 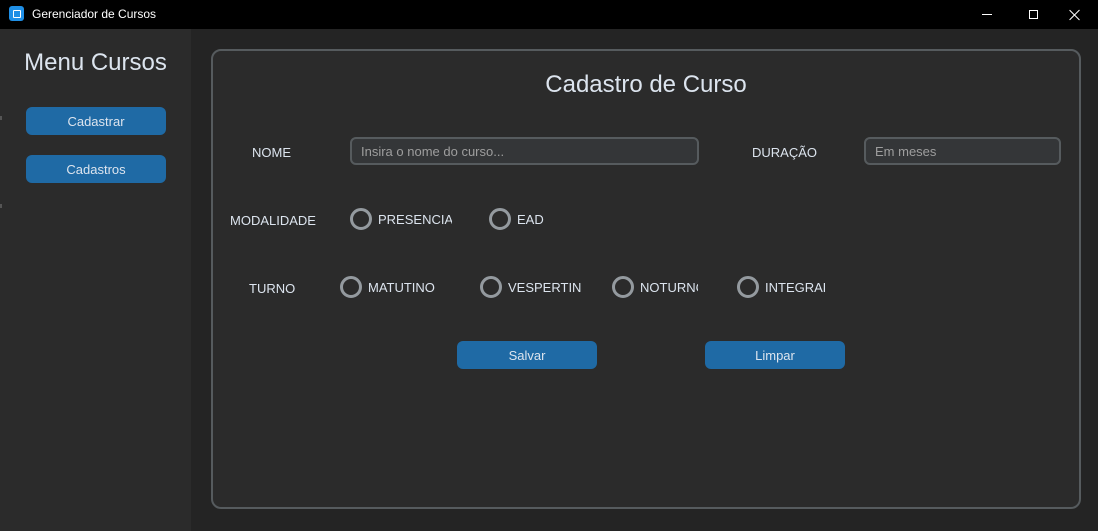 I want to click on maximize-icon, so click(x=1033, y=14).